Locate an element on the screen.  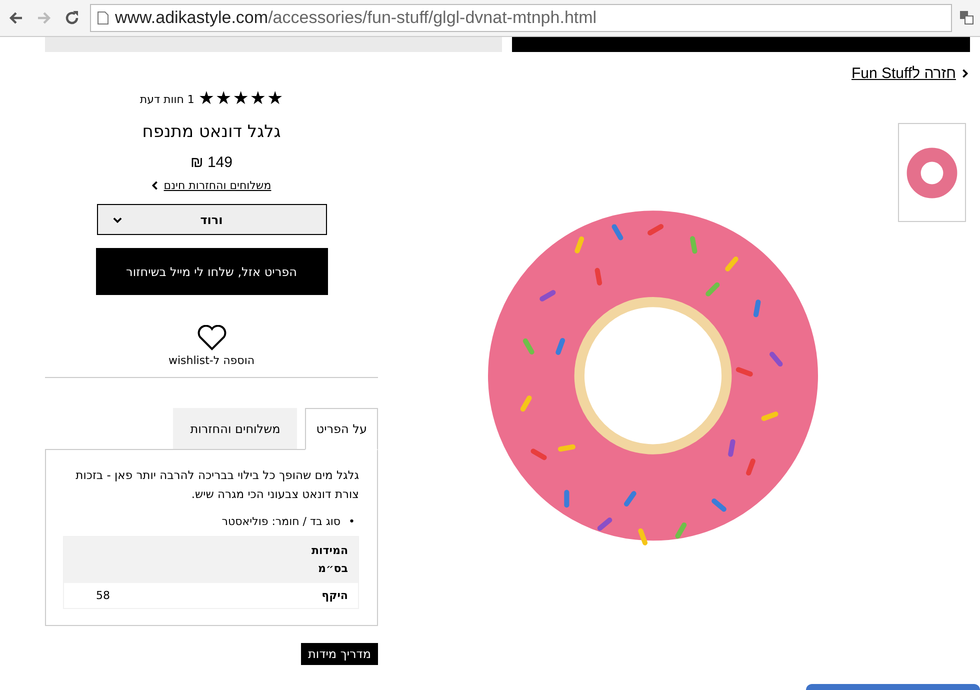
color-select: ורוד is located at coordinates (211, 219).